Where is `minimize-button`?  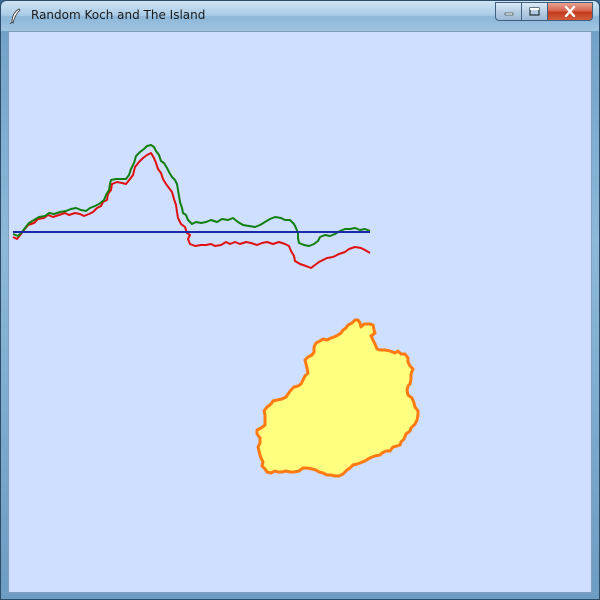 minimize-button is located at coordinates (508, 11).